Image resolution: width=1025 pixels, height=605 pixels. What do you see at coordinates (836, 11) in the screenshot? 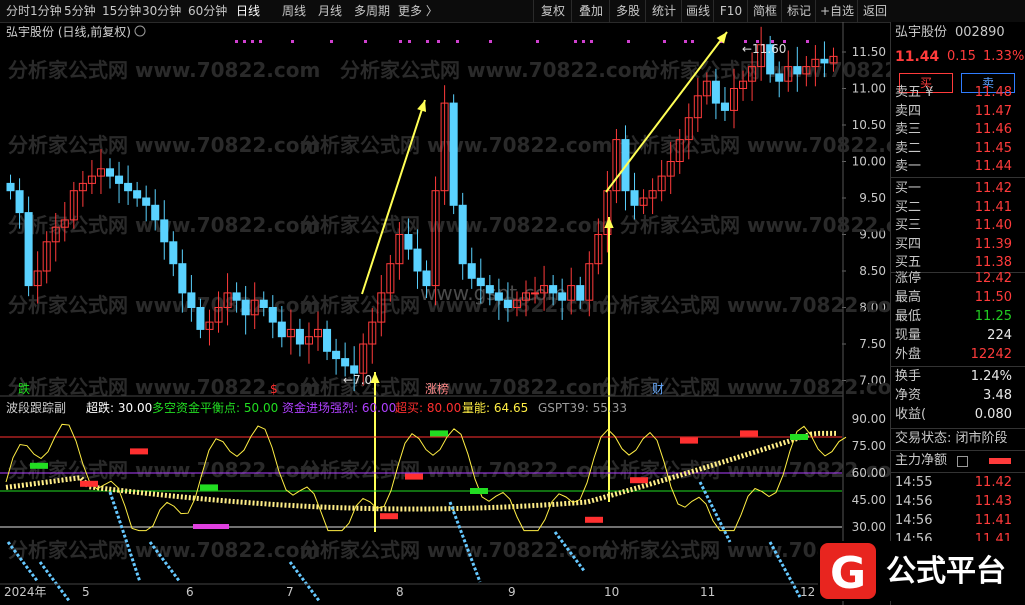
I see `toolbar-button-8: +自选` at bounding box center [836, 11].